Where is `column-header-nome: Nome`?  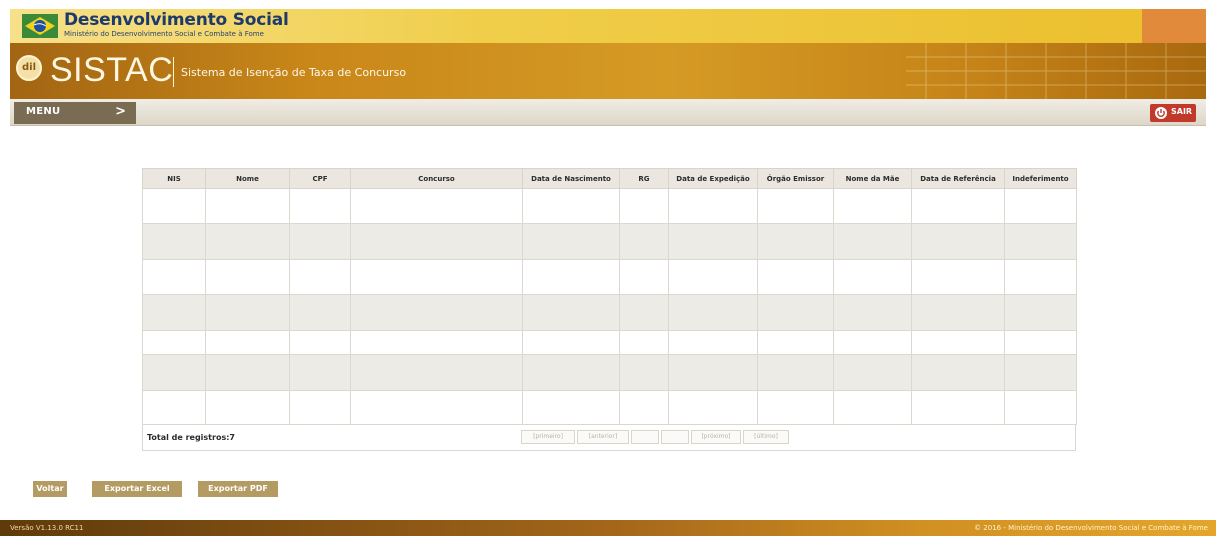
column-header-nome: Nome is located at coordinates (247, 178).